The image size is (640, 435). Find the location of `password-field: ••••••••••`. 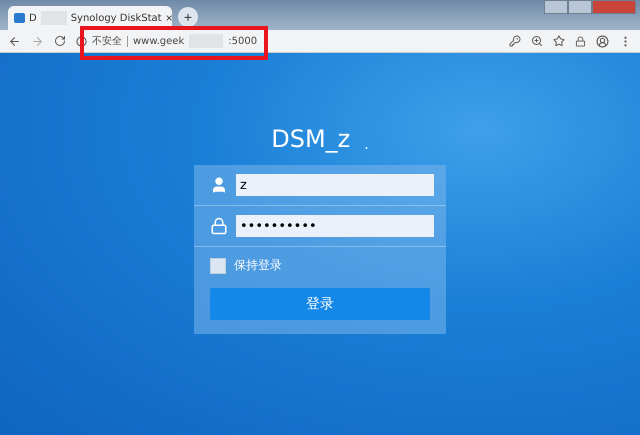

password-field: •••••••••• is located at coordinates (335, 226).